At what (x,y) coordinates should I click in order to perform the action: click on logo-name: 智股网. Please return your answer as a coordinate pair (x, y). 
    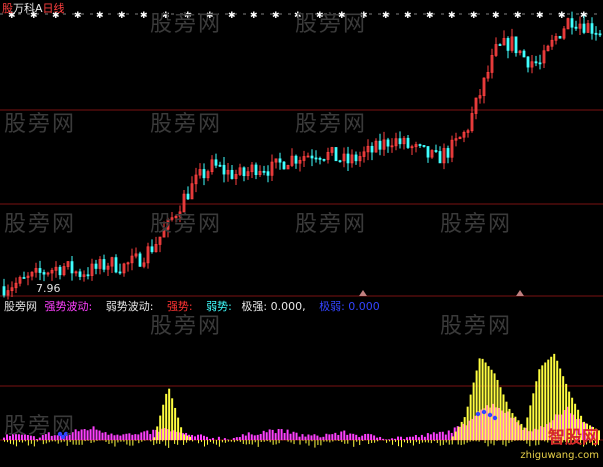
    Looking at the image, I should click on (573, 438).